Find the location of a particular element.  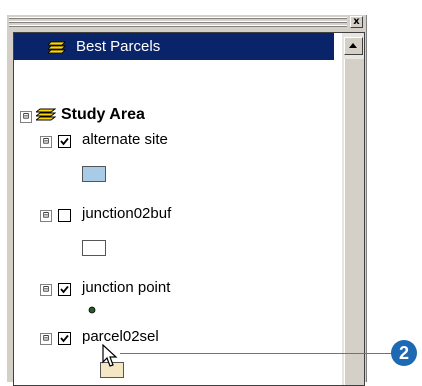

layer-label: alternate site is located at coordinates (125, 139).